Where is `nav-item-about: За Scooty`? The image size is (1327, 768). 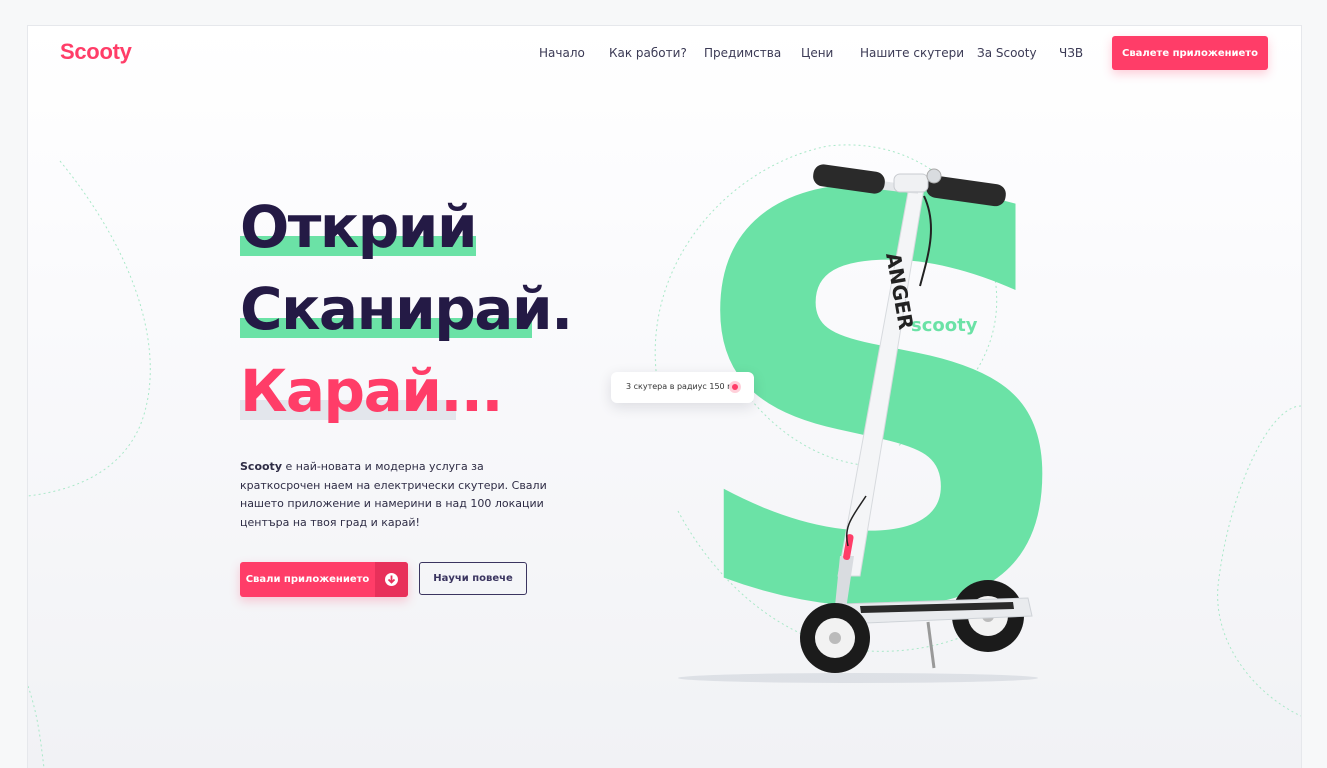 nav-item-about: За Scooty is located at coordinates (1007, 53).